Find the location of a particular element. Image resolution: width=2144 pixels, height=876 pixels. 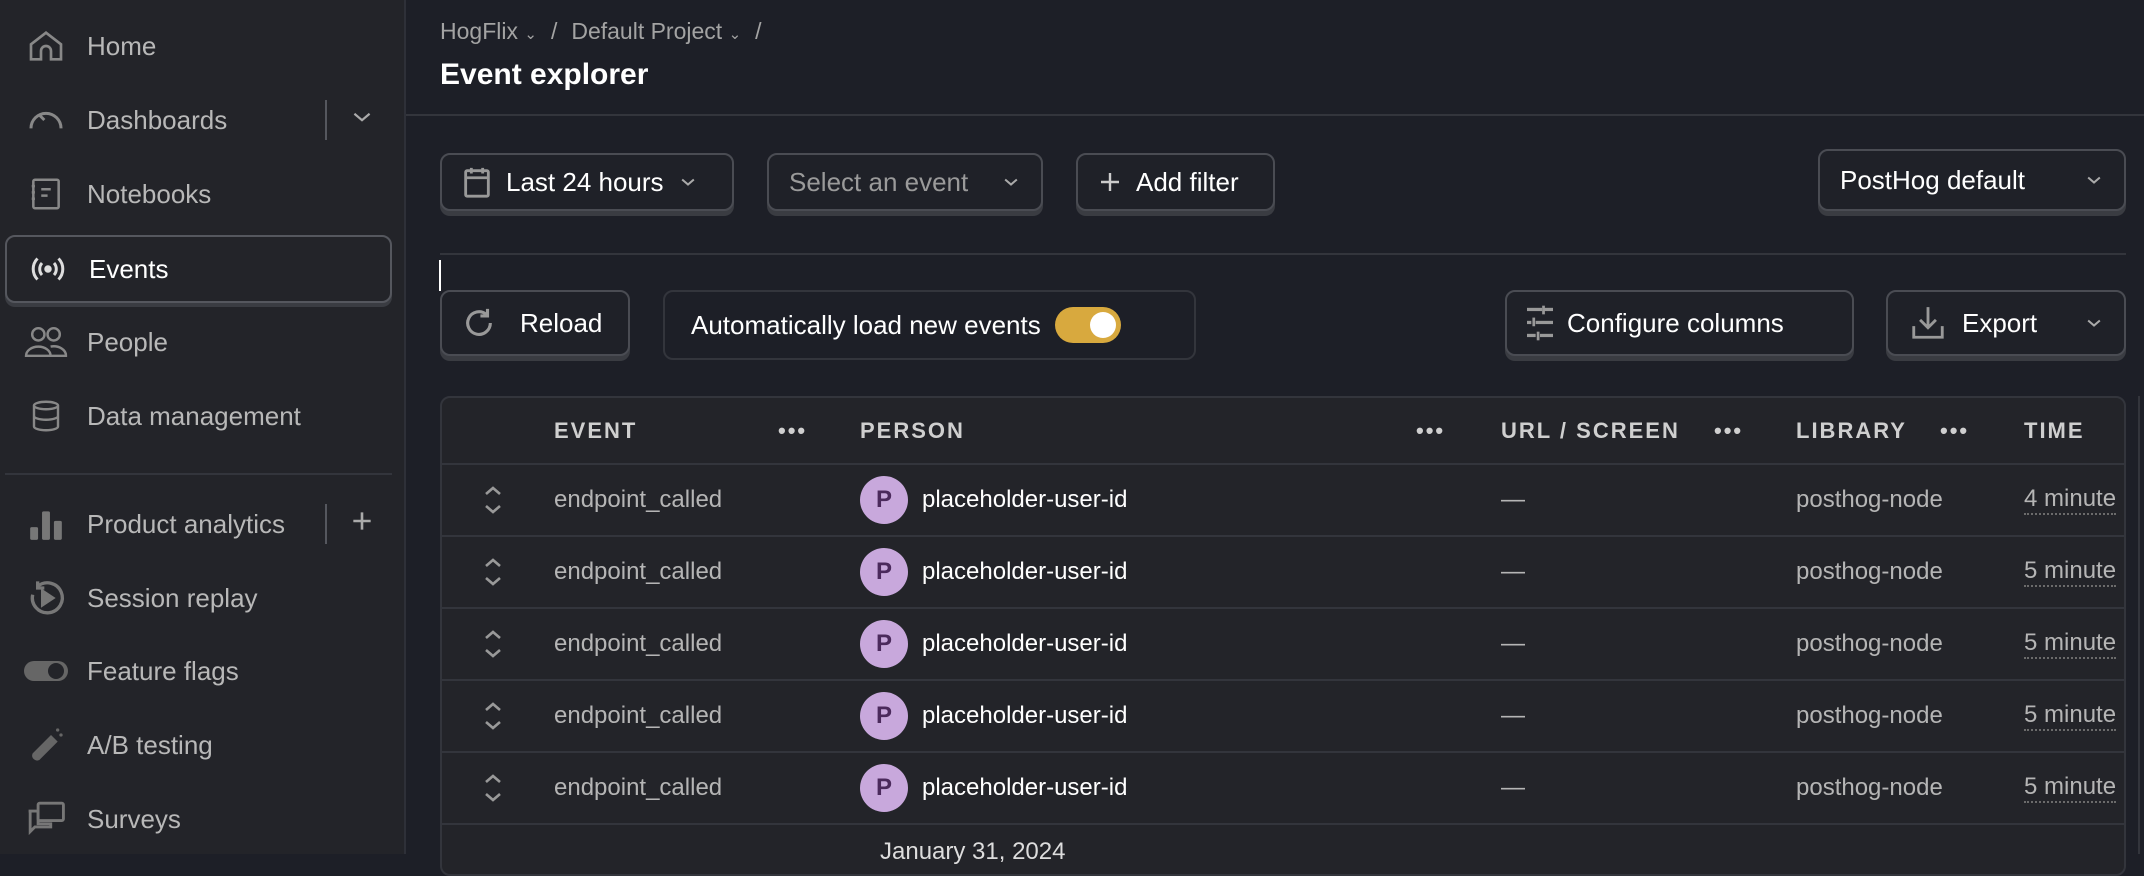

sidebar-item-people: People is located at coordinates (198, 342).